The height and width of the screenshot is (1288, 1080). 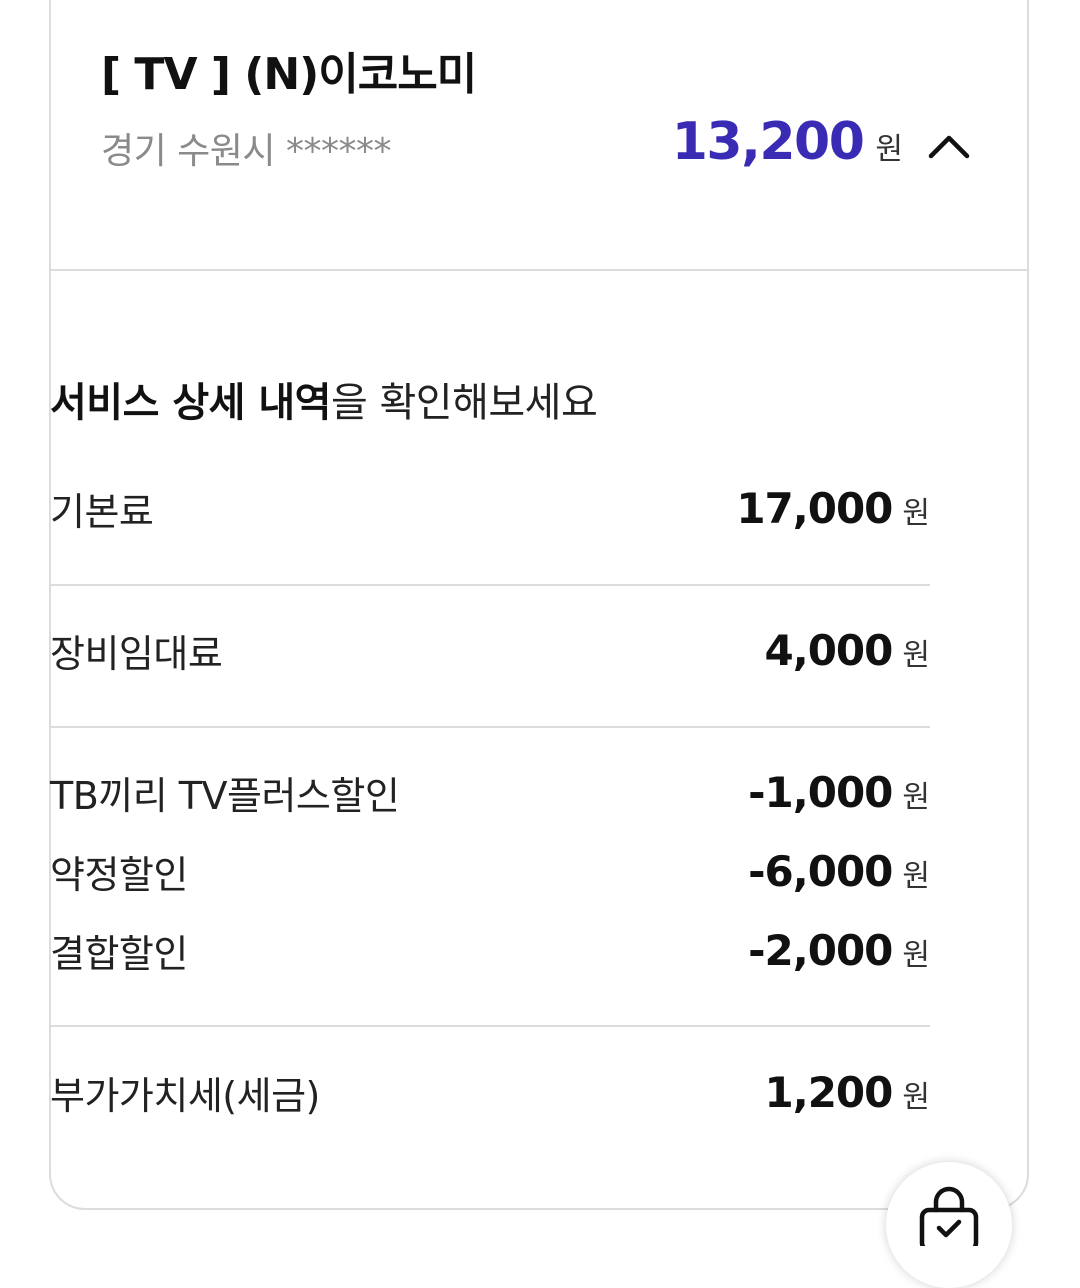 What do you see at coordinates (119, 874) in the screenshot?
I see `discount-label: 약정할인` at bounding box center [119, 874].